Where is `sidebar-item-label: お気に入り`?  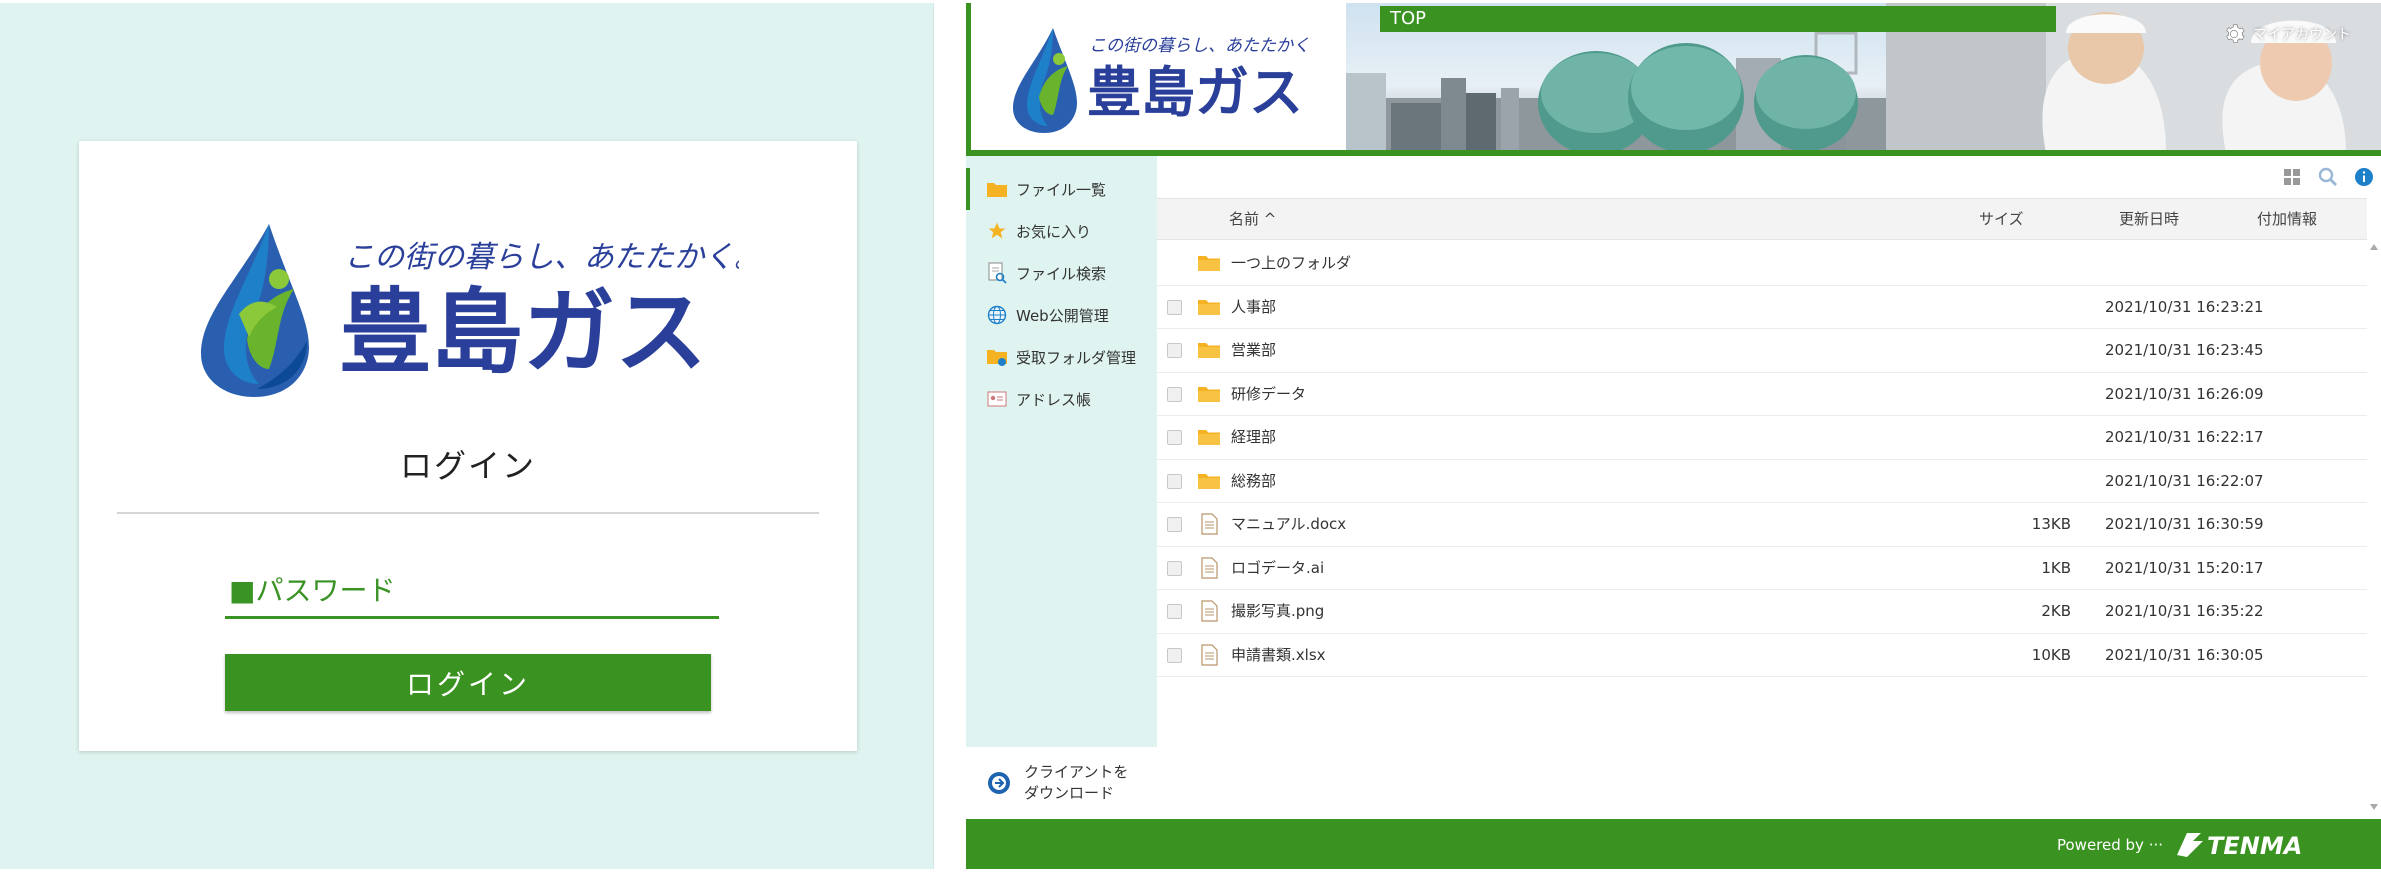 sidebar-item-label: お気に入り is located at coordinates (1054, 231).